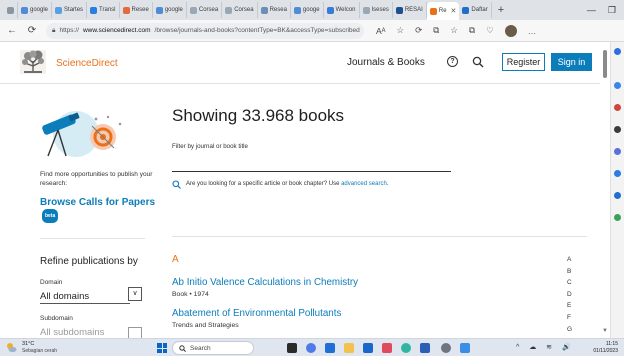 The height and width of the screenshot is (356, 624). I want to click on browser-tab: Resee, so click(136, 10).